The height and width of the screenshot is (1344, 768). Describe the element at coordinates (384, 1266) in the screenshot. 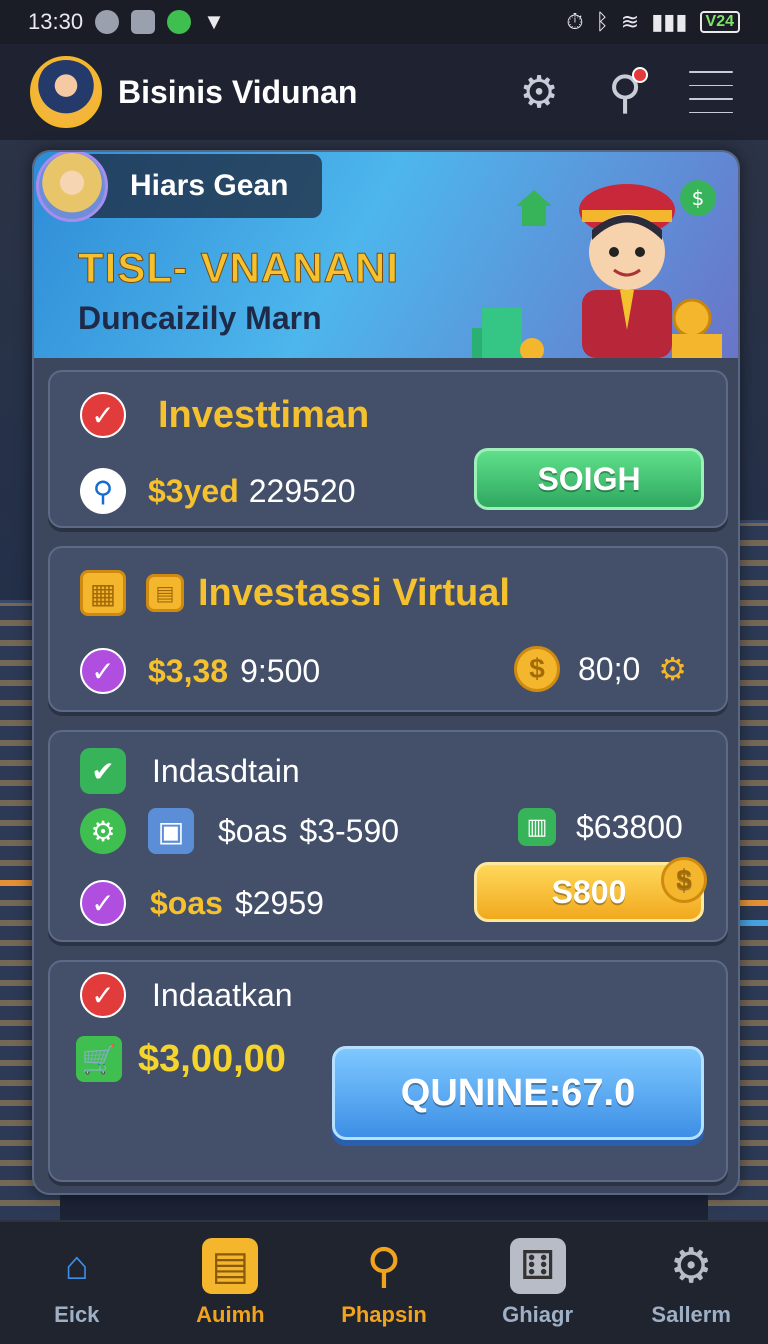

I see `search-icon: ⚲` at that location.